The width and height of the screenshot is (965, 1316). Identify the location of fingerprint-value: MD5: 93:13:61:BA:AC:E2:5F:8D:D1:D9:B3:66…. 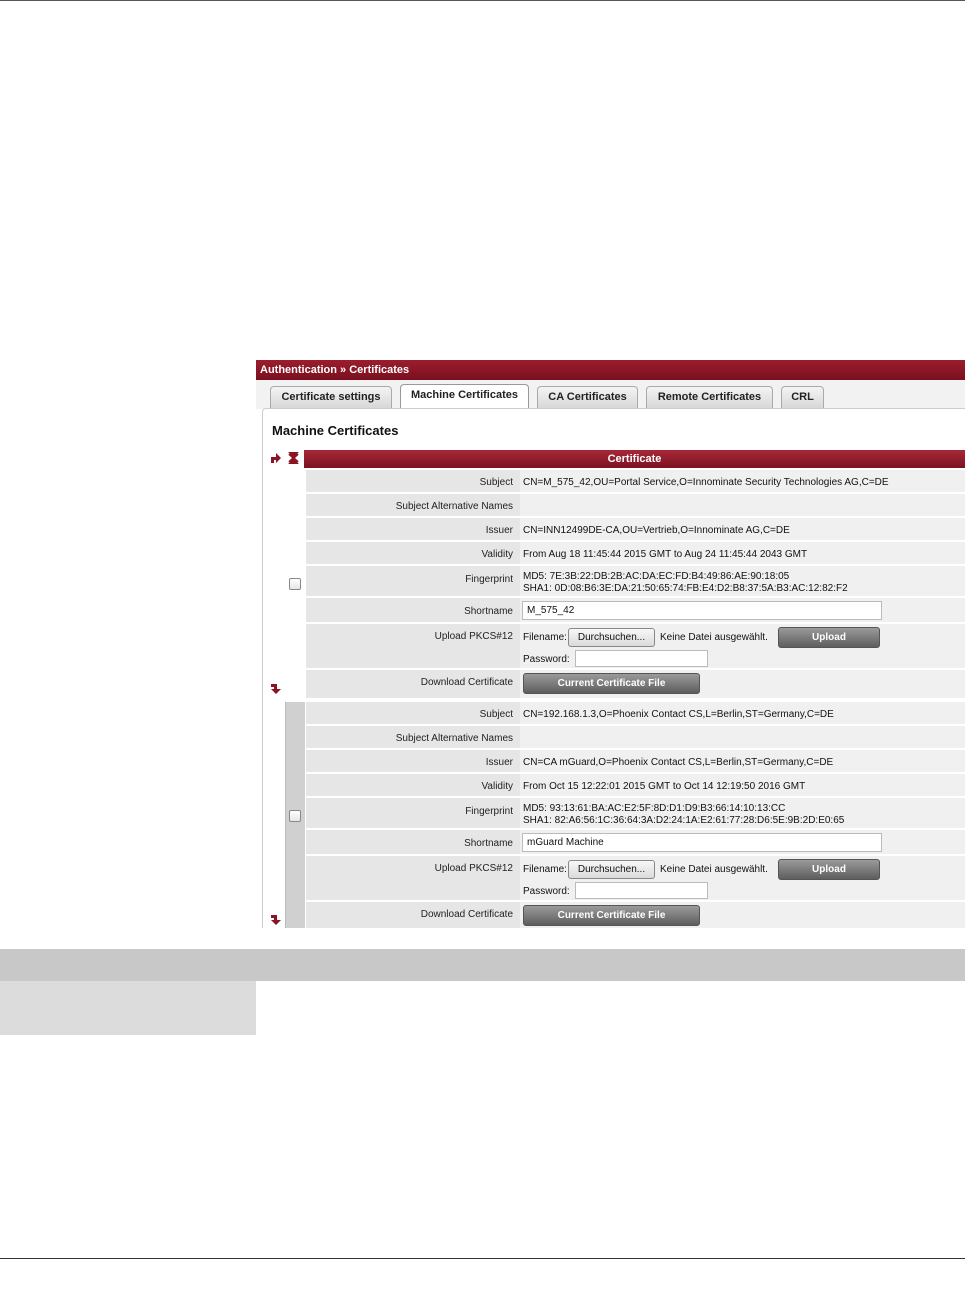
(742, 813).